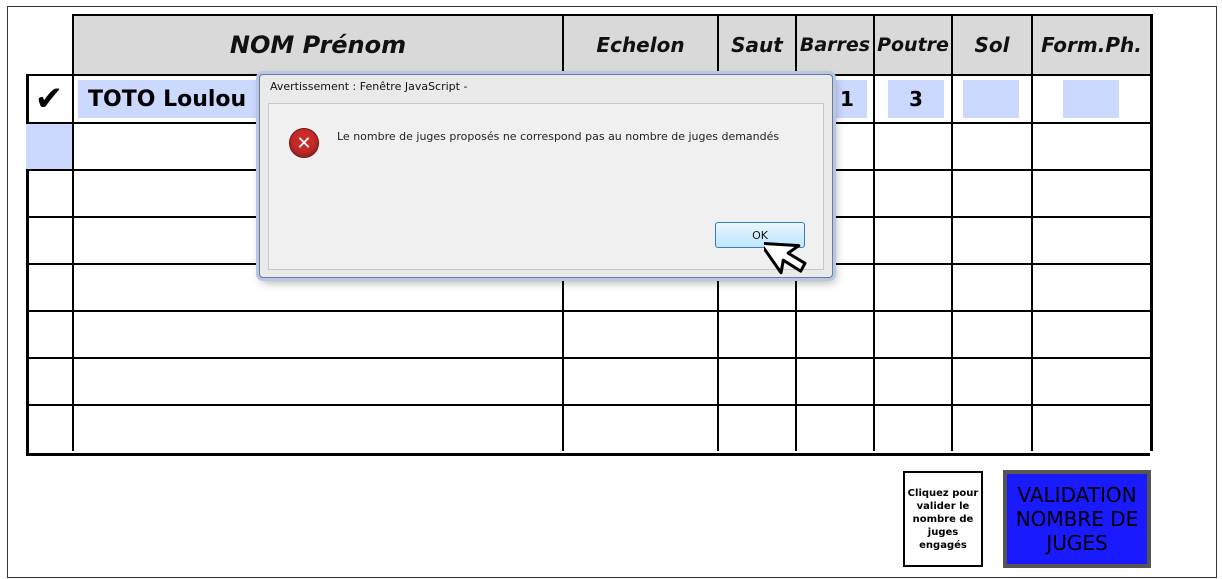 This screenshot has height=579, width=1222. Describe the element at coordinates (756, 44) in the screenshot. I see `header-saut: Saut` at that location.